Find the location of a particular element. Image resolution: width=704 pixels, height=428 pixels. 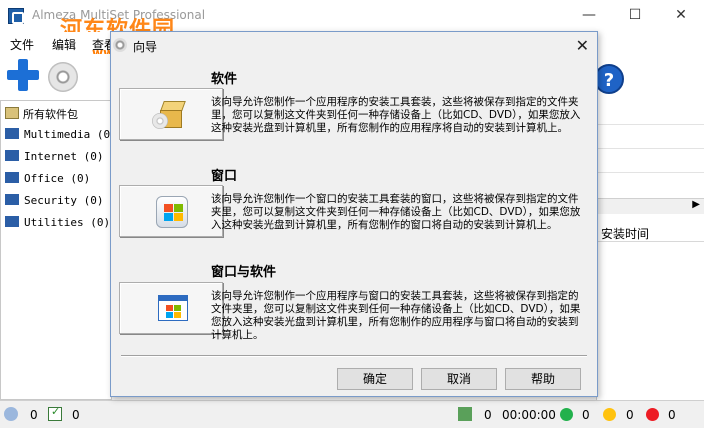

tree-item-label: Internet (0) is located at coordinates (64, 156).